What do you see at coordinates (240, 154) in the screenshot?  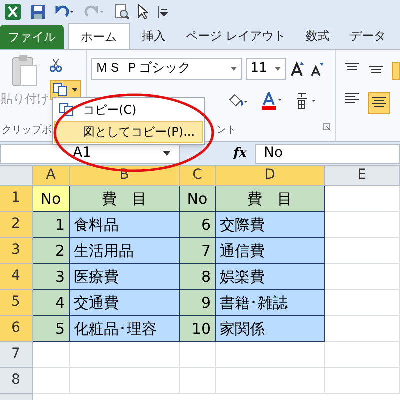 I see `insert-function-label: fx` at bounding box center [240, 154].